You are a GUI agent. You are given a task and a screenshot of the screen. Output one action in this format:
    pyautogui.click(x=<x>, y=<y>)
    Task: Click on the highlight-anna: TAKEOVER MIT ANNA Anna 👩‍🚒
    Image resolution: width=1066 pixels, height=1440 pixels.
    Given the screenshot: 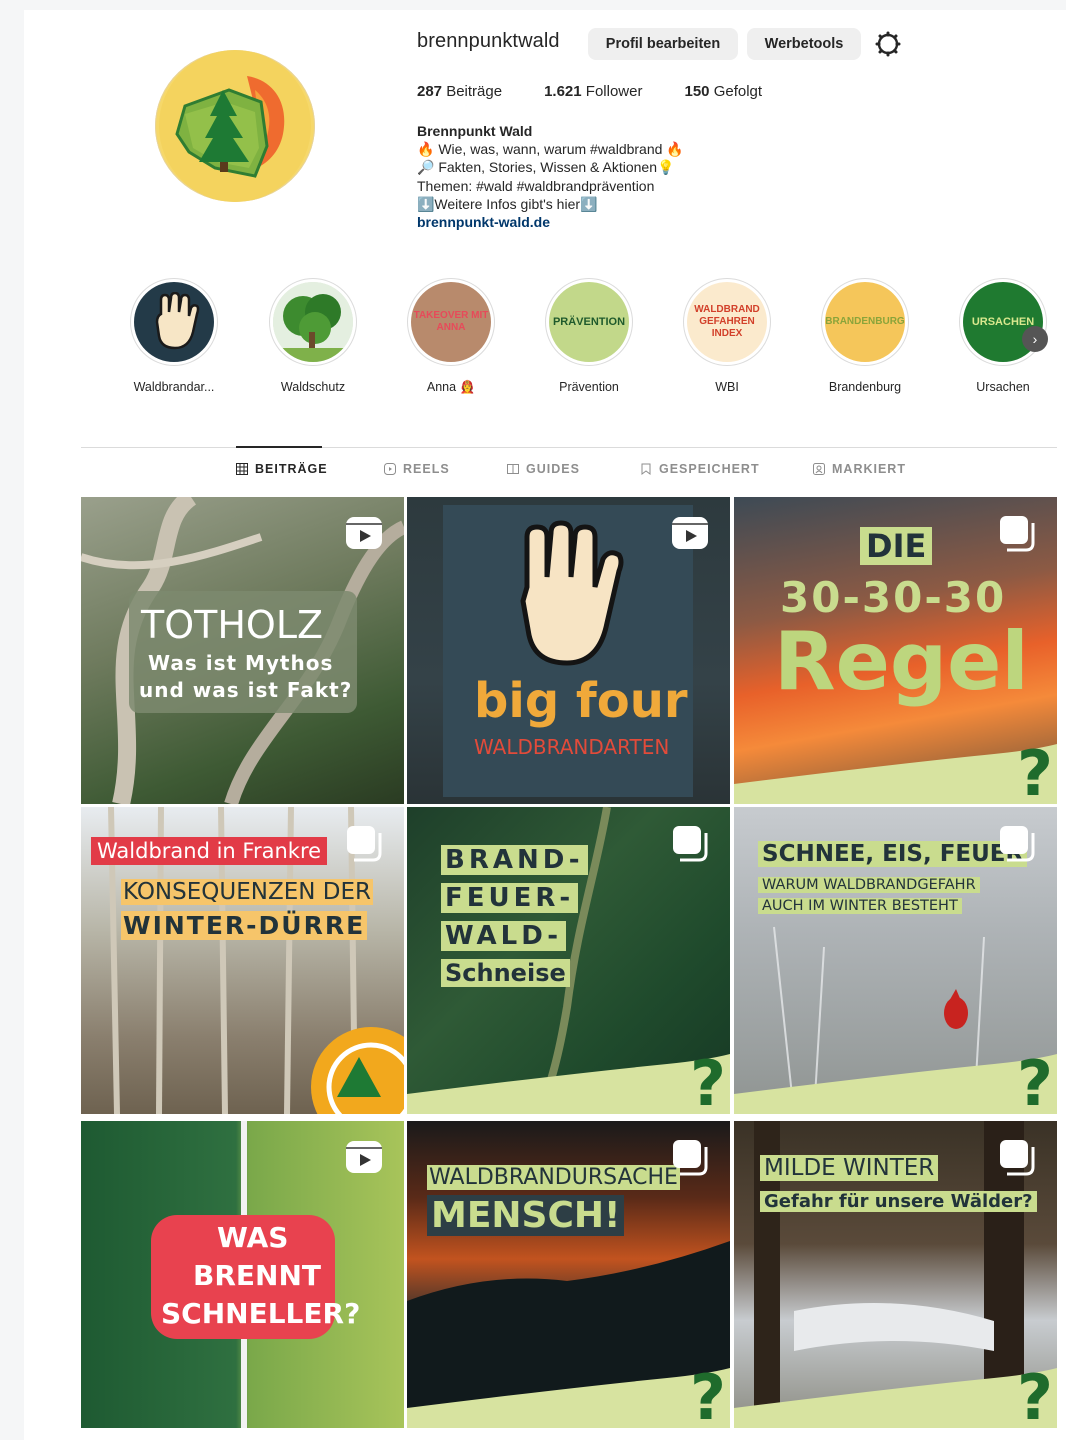 What is the action you would take?
    pyautogui.click(x=451, y=336)
    